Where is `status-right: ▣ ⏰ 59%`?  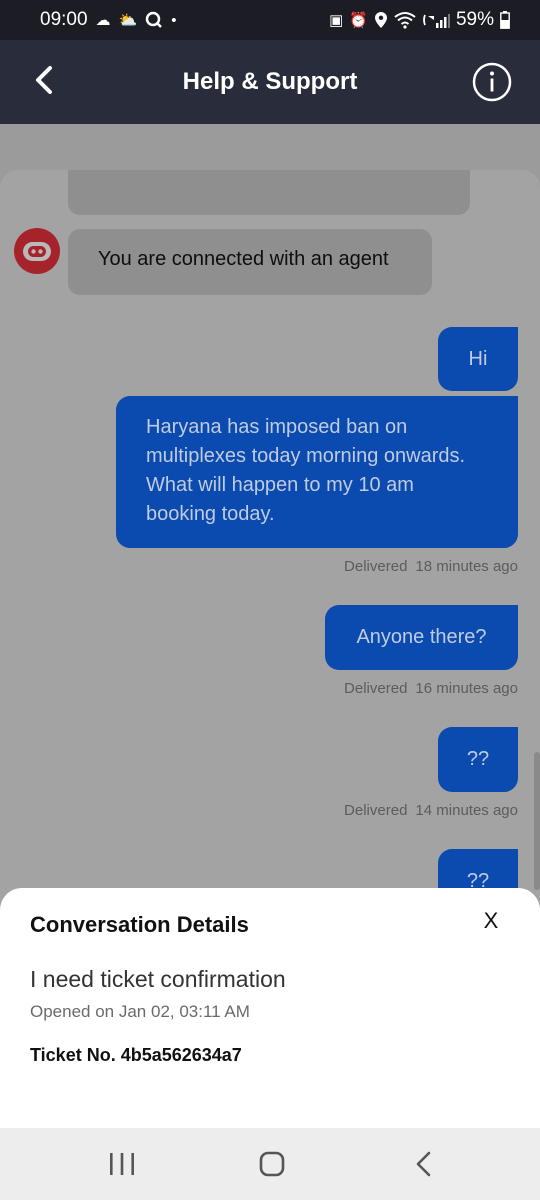
status-right: ▣ ⏰ 59% is located at coordinates (419, 20).